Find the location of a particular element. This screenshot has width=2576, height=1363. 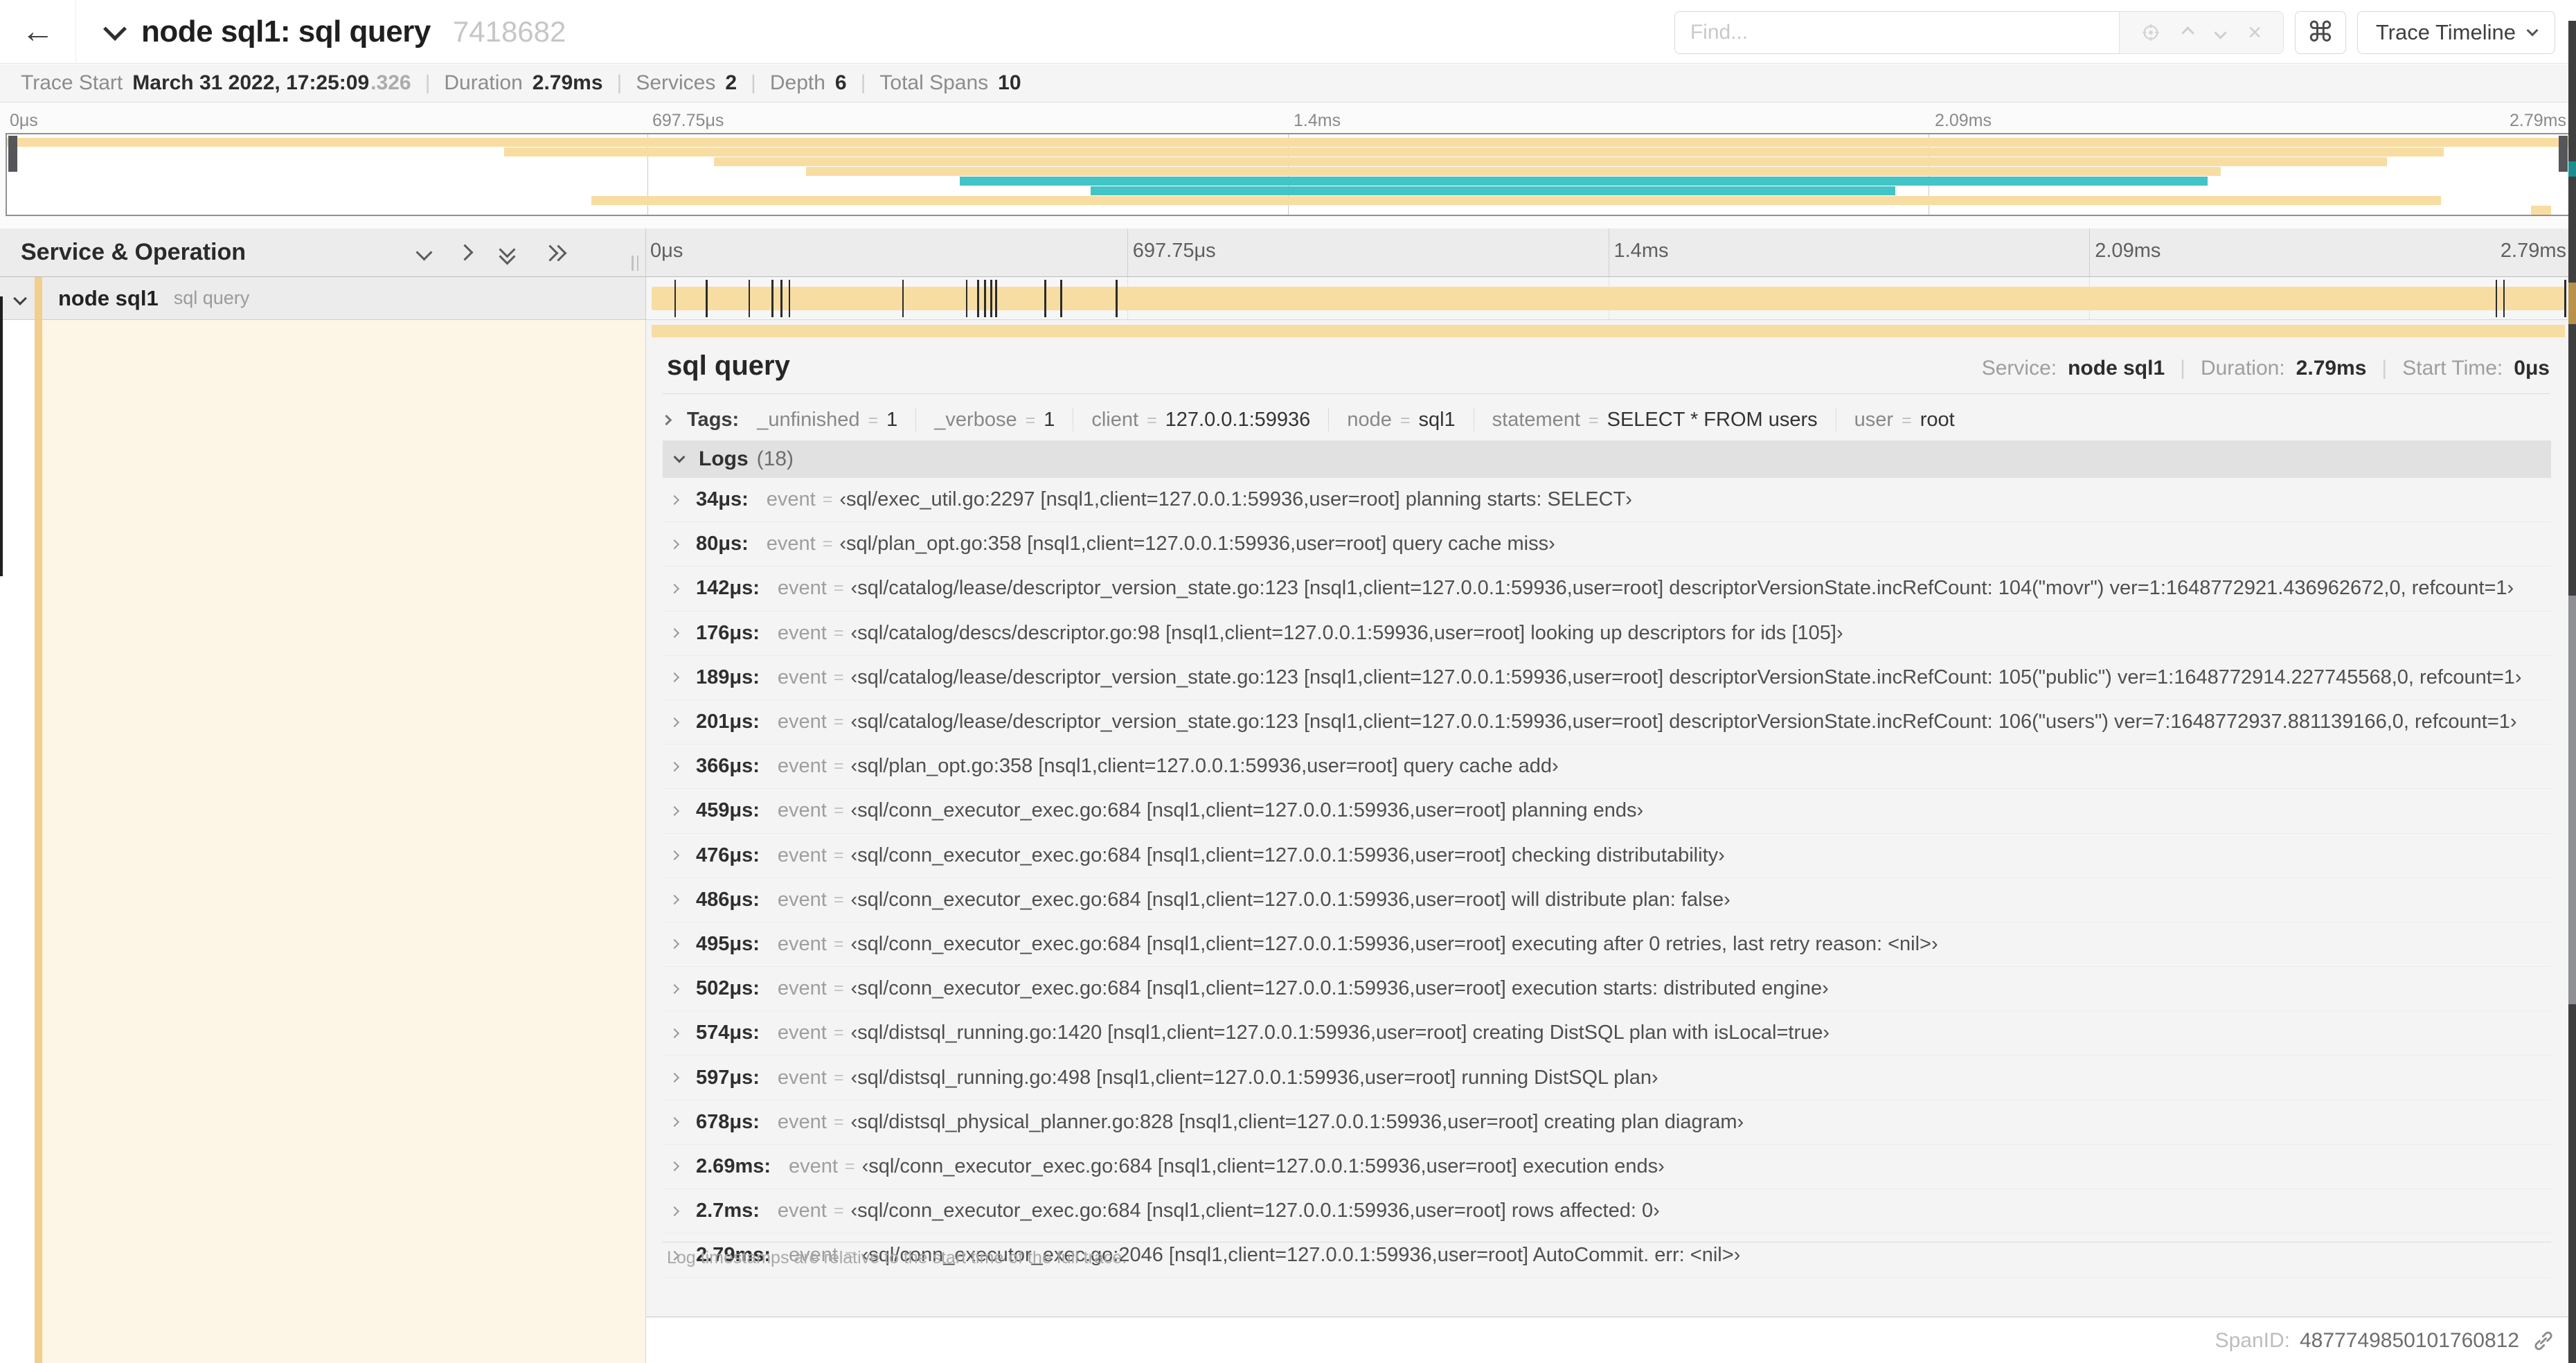

logs-header: Logs (18) is located at coordinates (1607, 459).